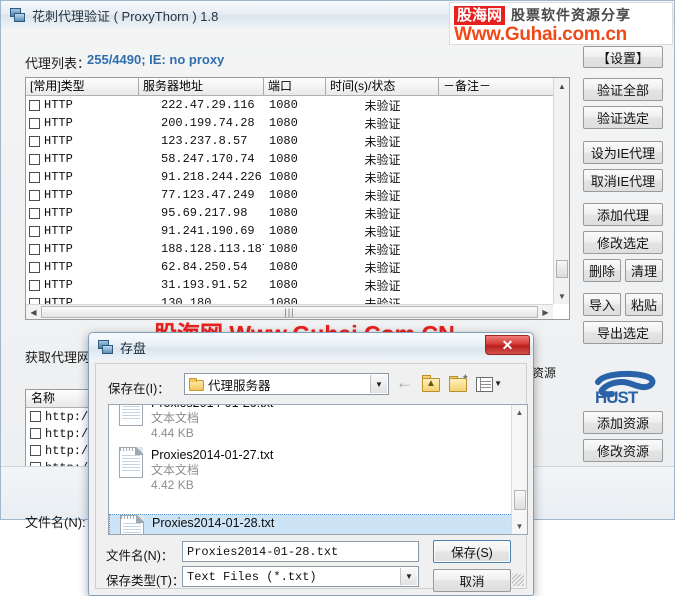 This screenshot has height=596, width=675. What do you see at coordinates (297, 231) in the screenshot?
I see `table-row: HTTP 91.241.190.69 1080 未验证` at bounding box center [297, 231].